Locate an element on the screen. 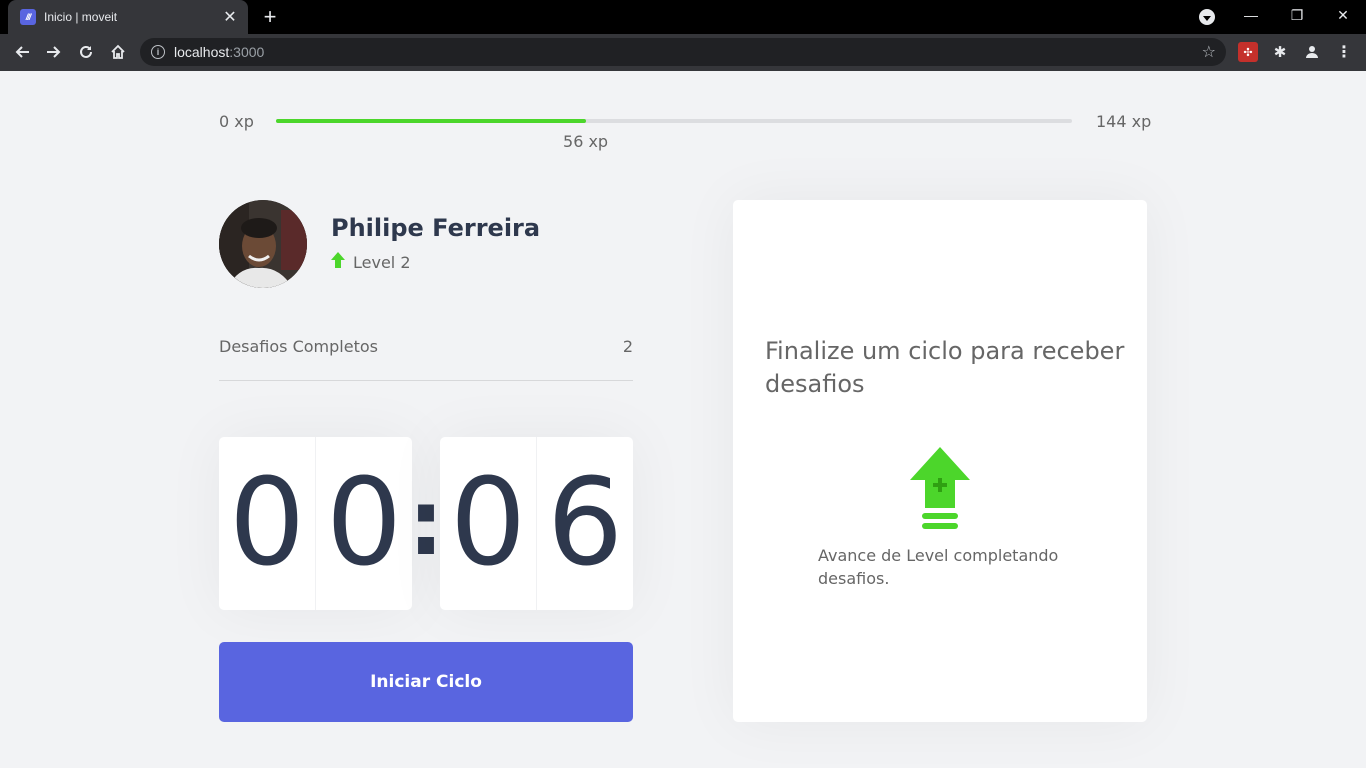 The image size is (1366, 768). reload-icon is located at coordinates (86, 52).